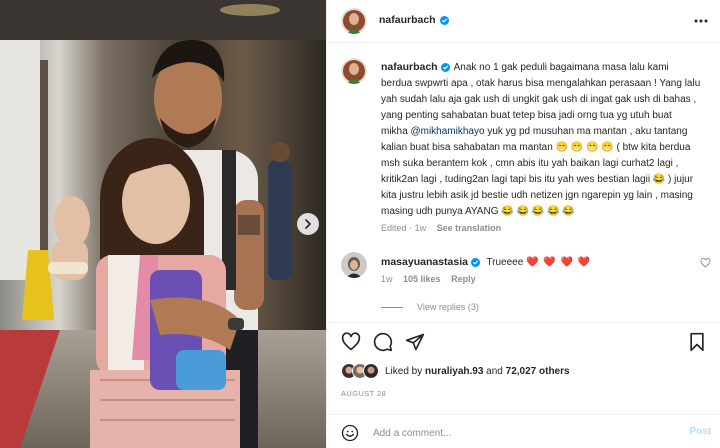 This screenshot has width=720, height=448. What do you see at coordinates (518, 433) in the screenshot?
I see `comment-input` at bounding box center [518, 433].